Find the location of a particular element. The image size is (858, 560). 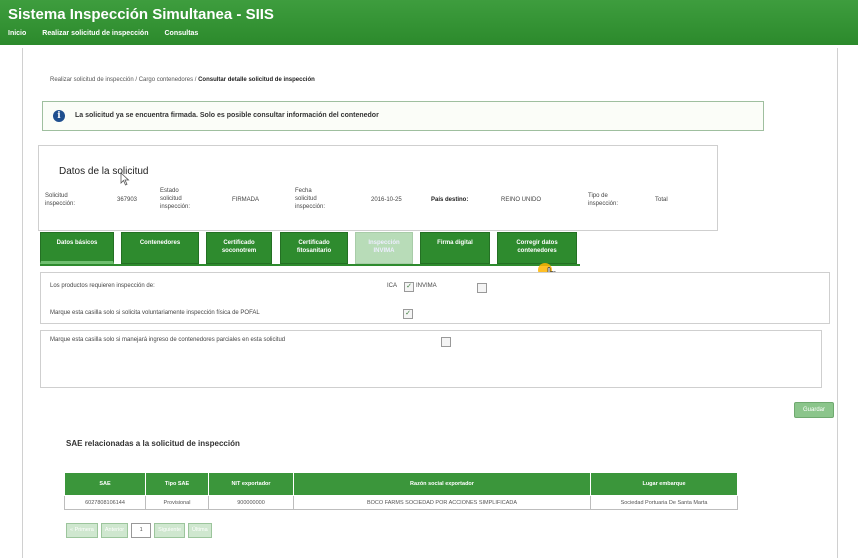

save-button: Guardar is located at coordinates (814, 410).